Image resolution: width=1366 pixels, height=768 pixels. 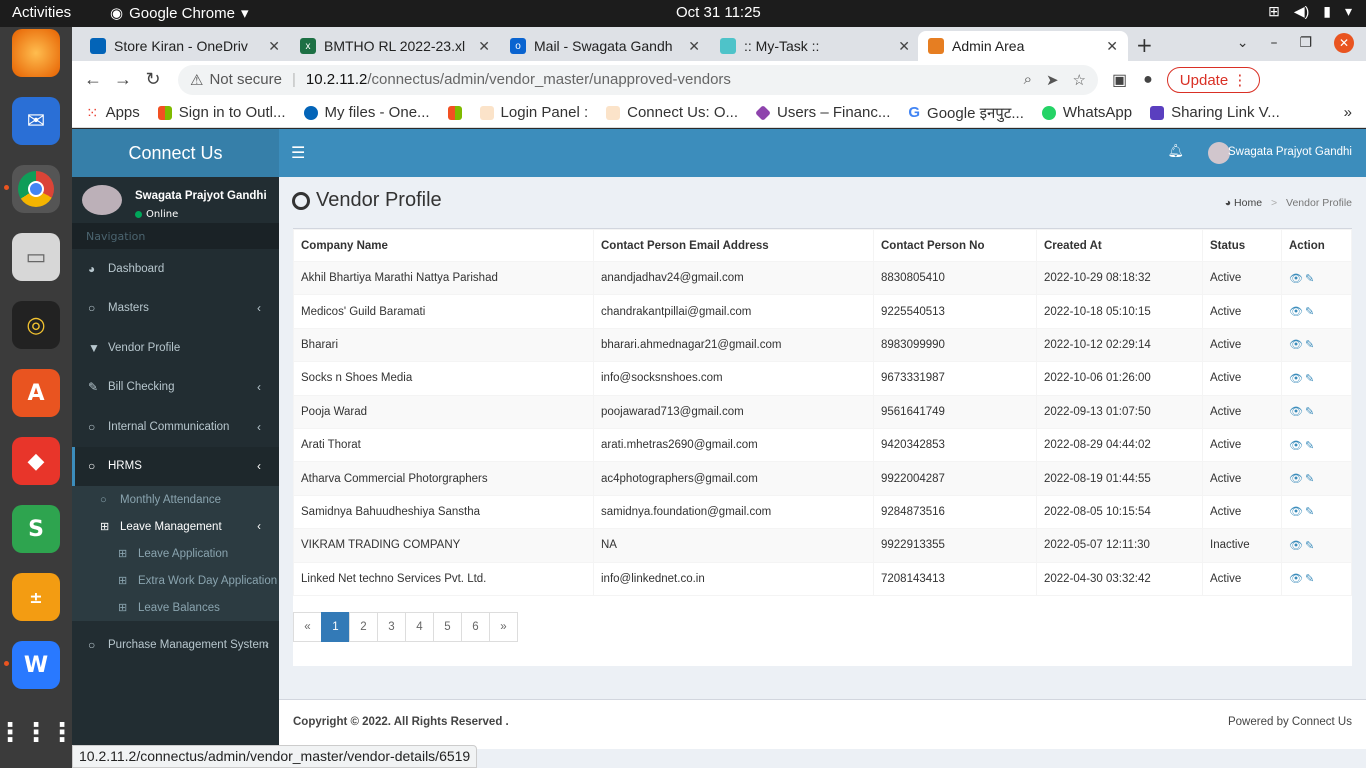 I want to click on page-button: 1, so click(x=335, y=627).